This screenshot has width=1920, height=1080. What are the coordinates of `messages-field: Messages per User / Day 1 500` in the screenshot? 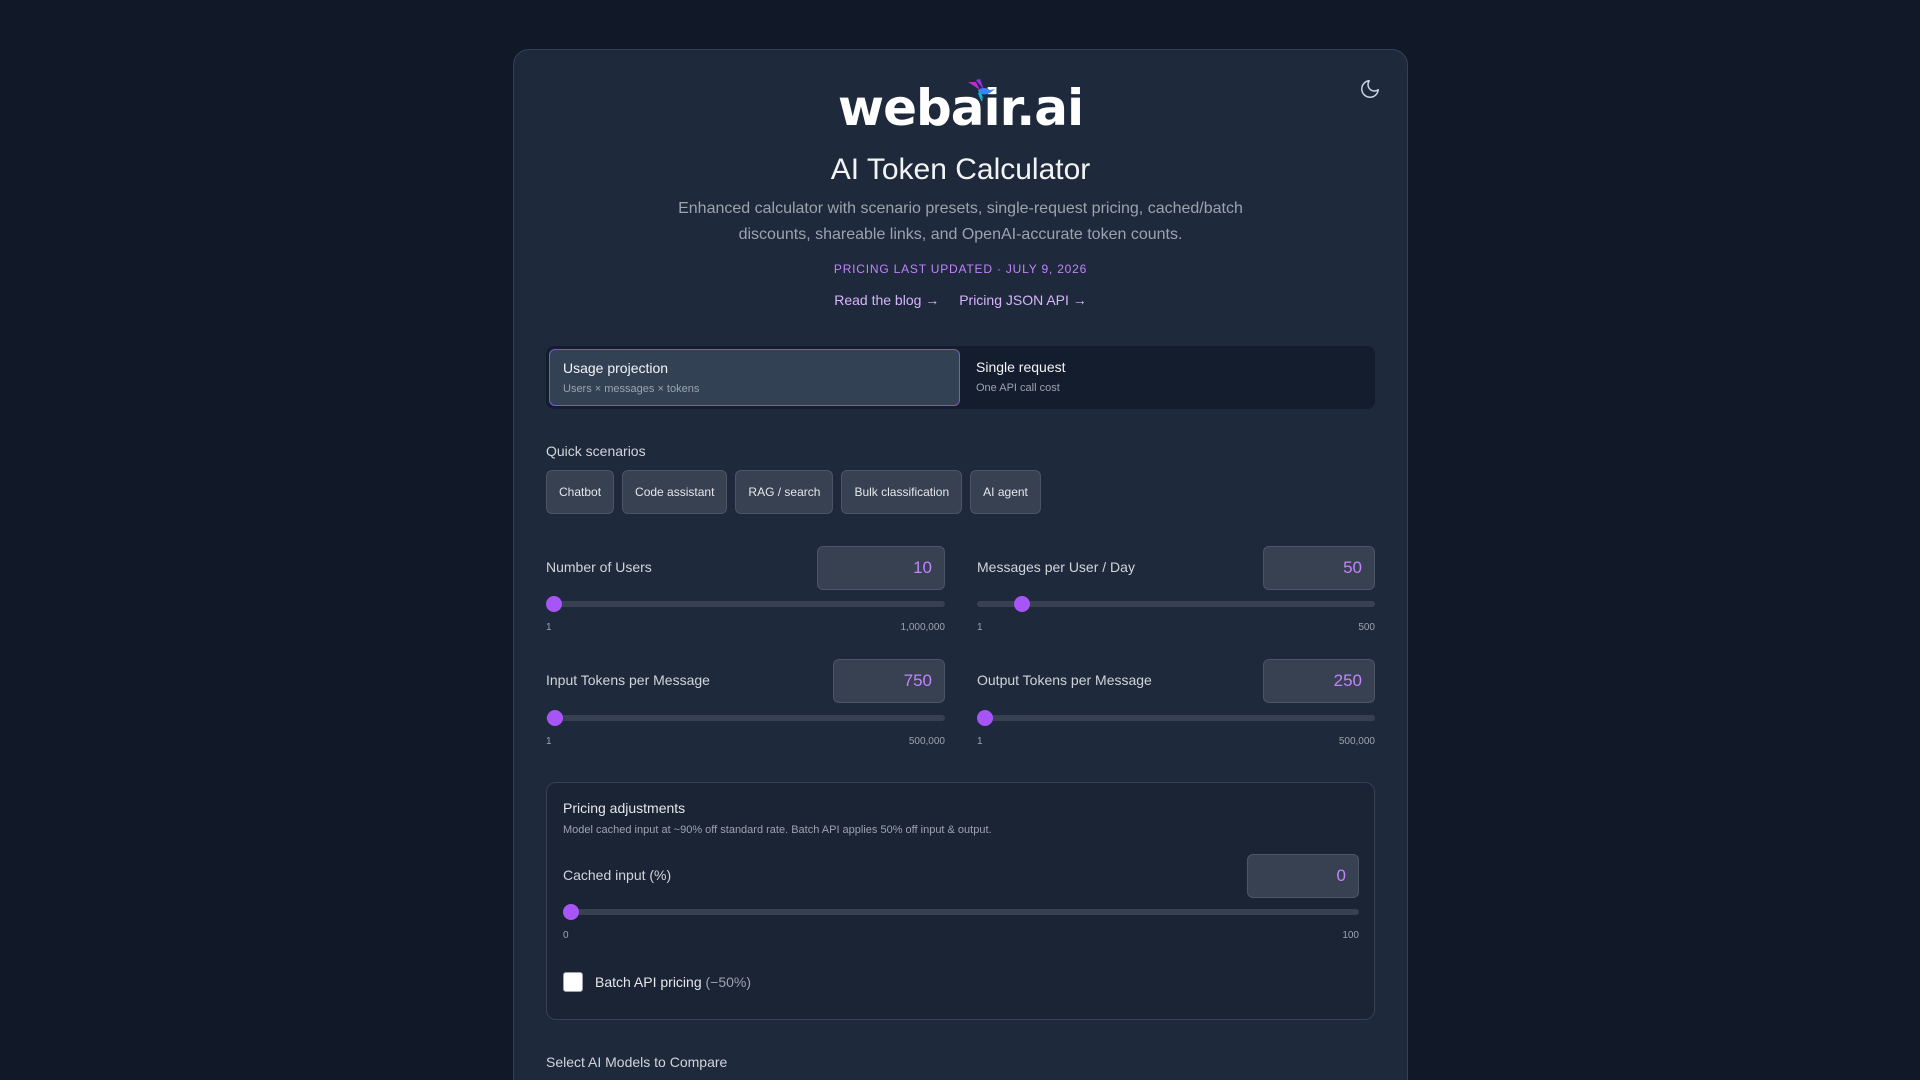 It's located at (1176, 591).